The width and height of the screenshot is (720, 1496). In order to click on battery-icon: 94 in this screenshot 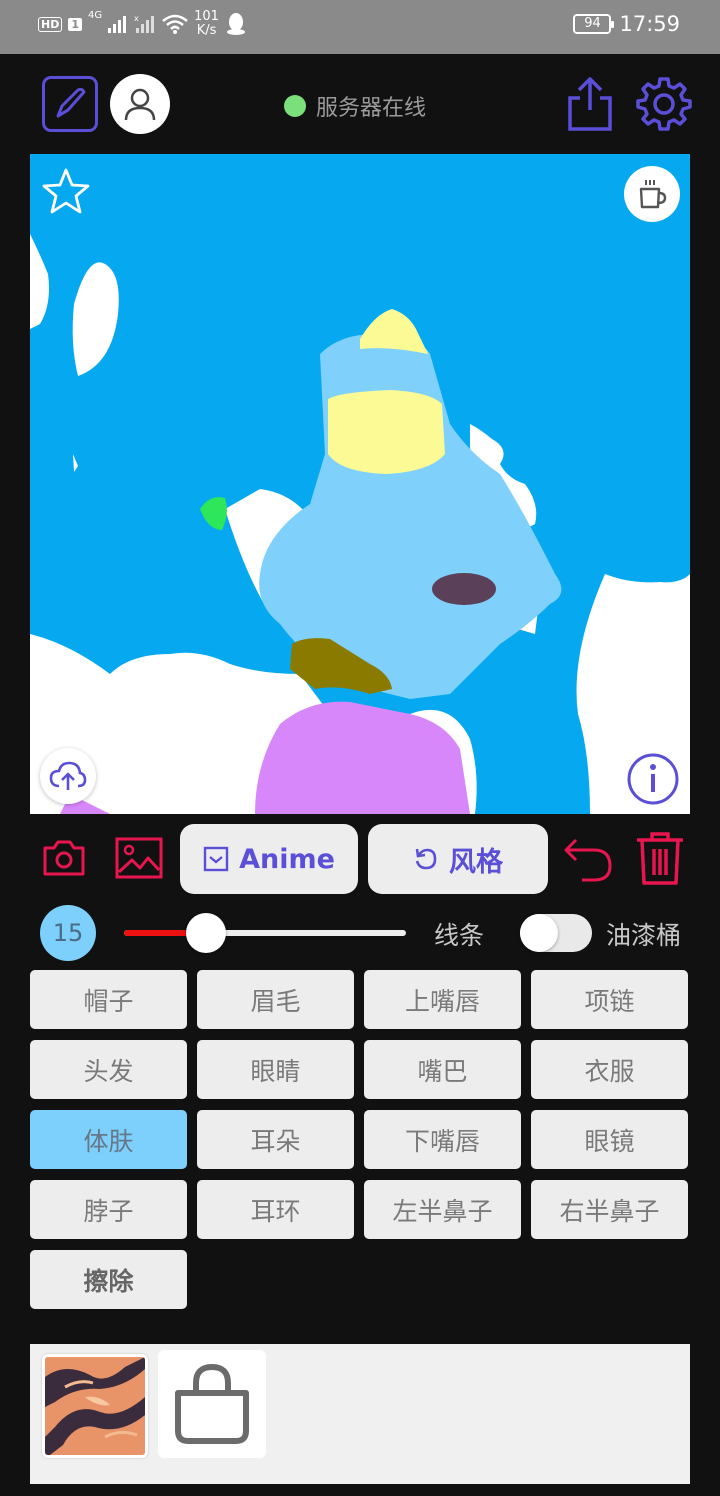, I will do `click(594, 24)`.